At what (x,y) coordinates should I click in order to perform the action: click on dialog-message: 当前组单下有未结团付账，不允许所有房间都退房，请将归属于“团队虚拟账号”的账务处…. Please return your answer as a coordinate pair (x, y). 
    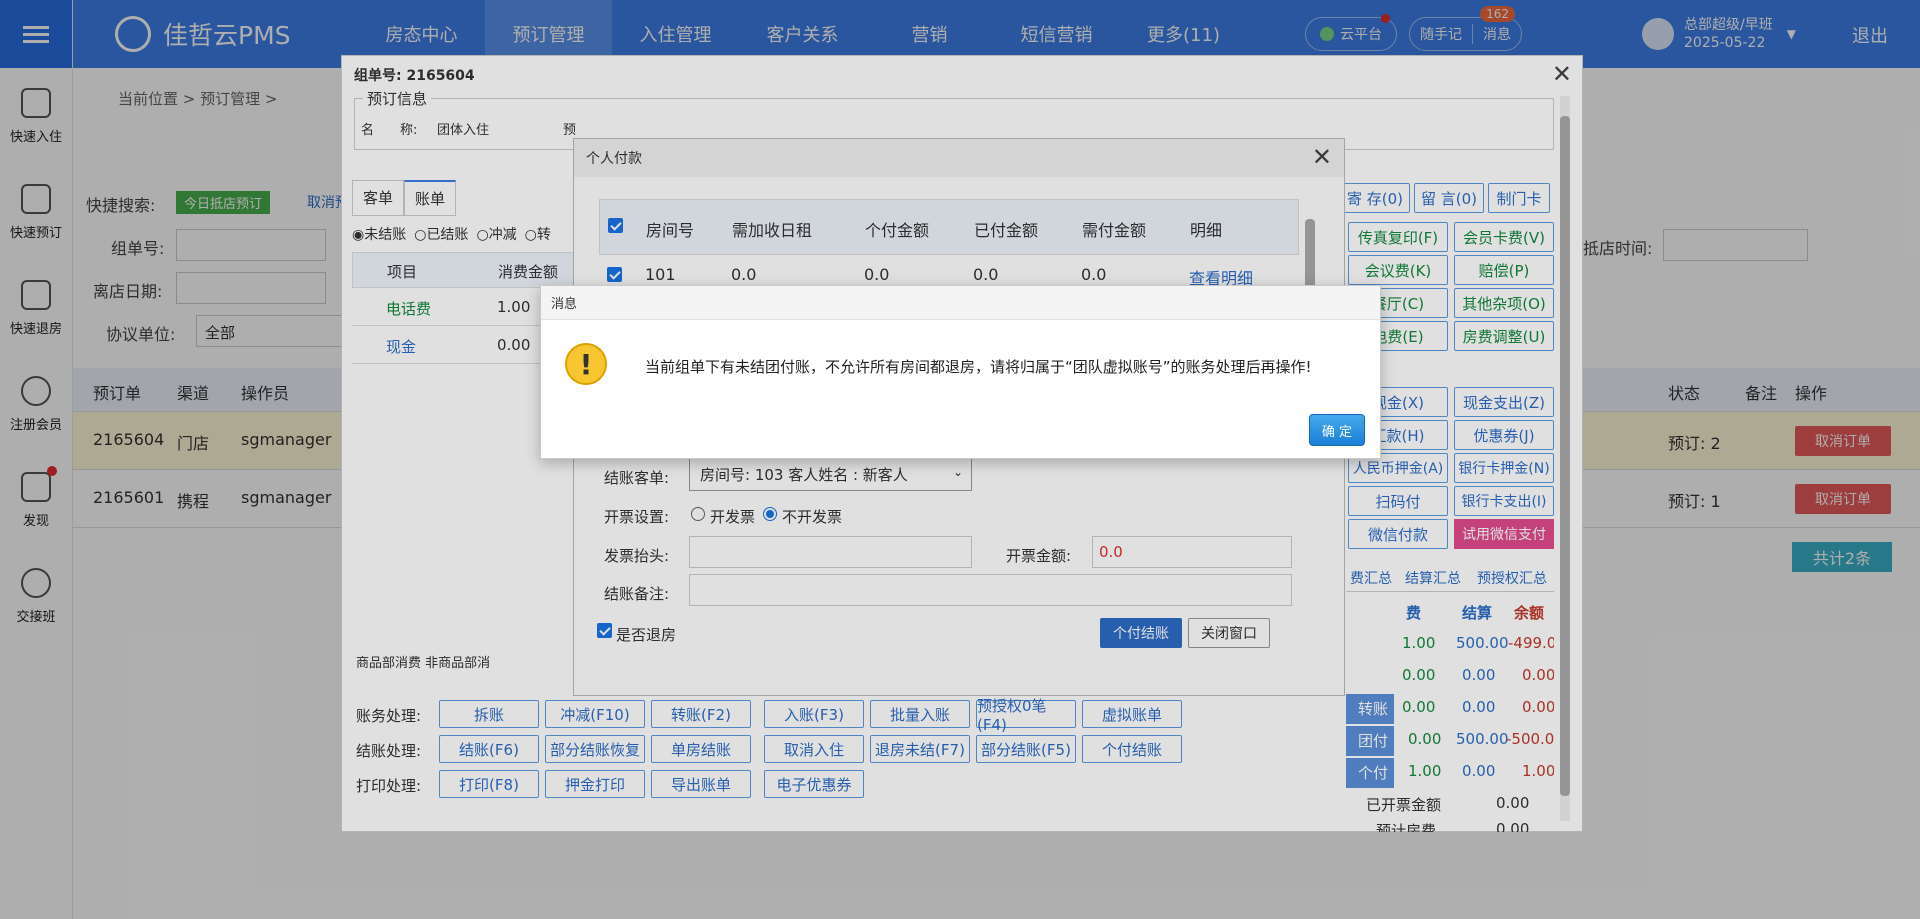
    Looking at the image, I should click on (978, 367).